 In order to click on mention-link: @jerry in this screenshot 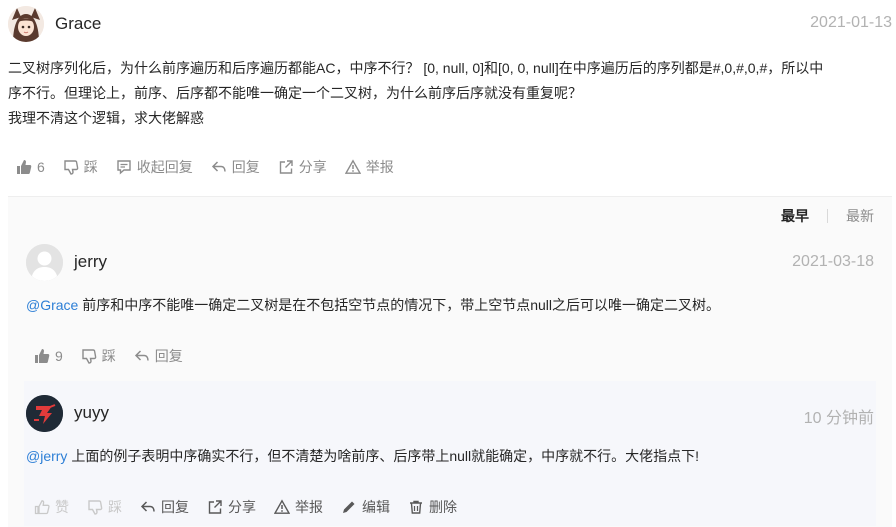, I will do `click(46, 456)`.